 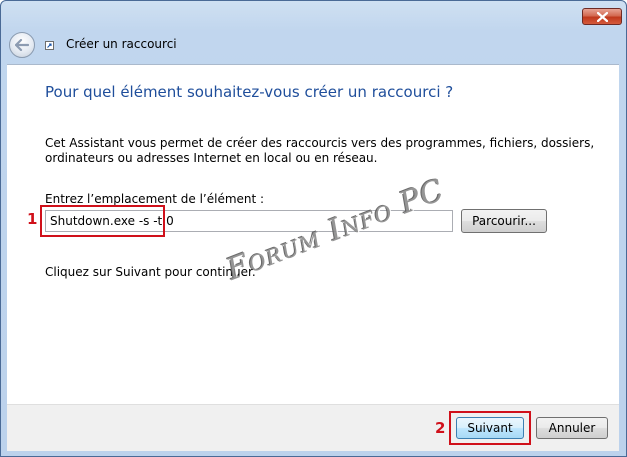 What do you see at coordinates (572, 428) in the screenshot?
I see `cancel-button: Annuler` at bounding box center [572, 428].